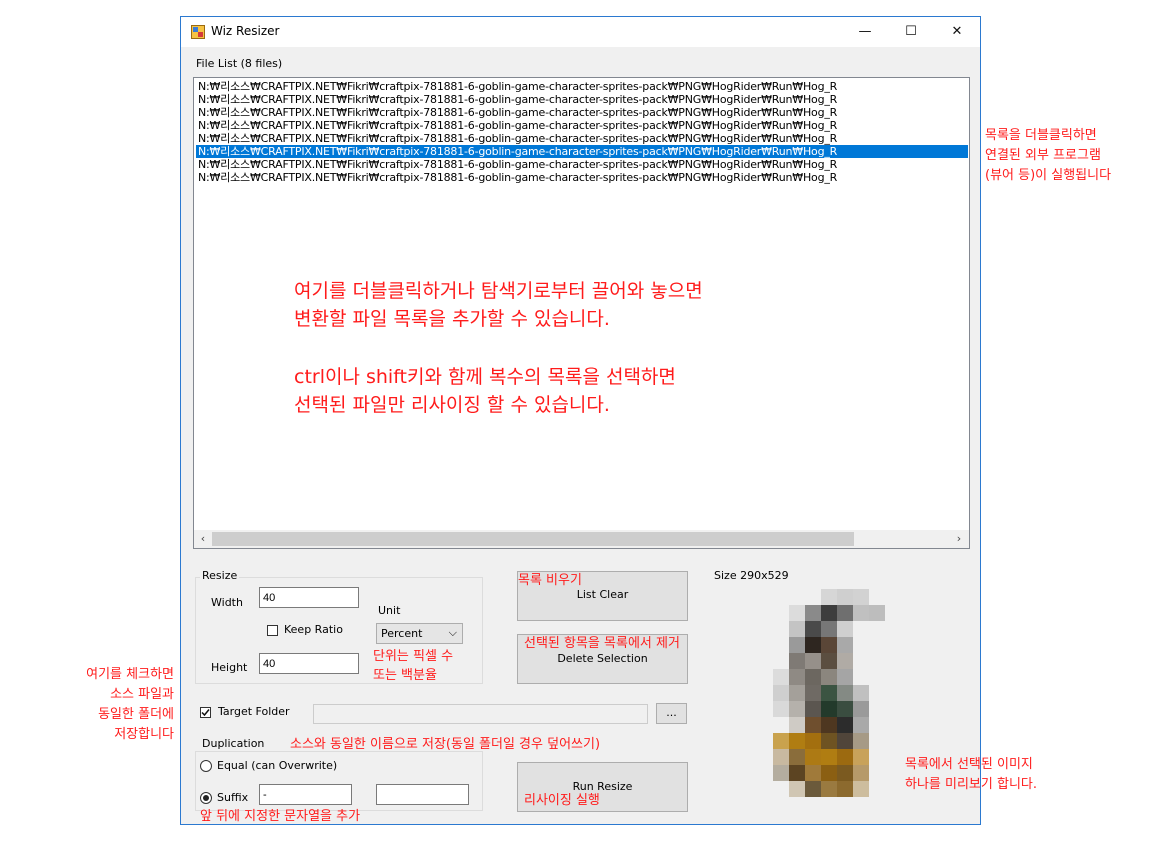  Describe the element at coordinates (602, 643) in the screenshot. I see `annotation-delete-selection: 선택된 항목을 목록에서 제거` at that location.